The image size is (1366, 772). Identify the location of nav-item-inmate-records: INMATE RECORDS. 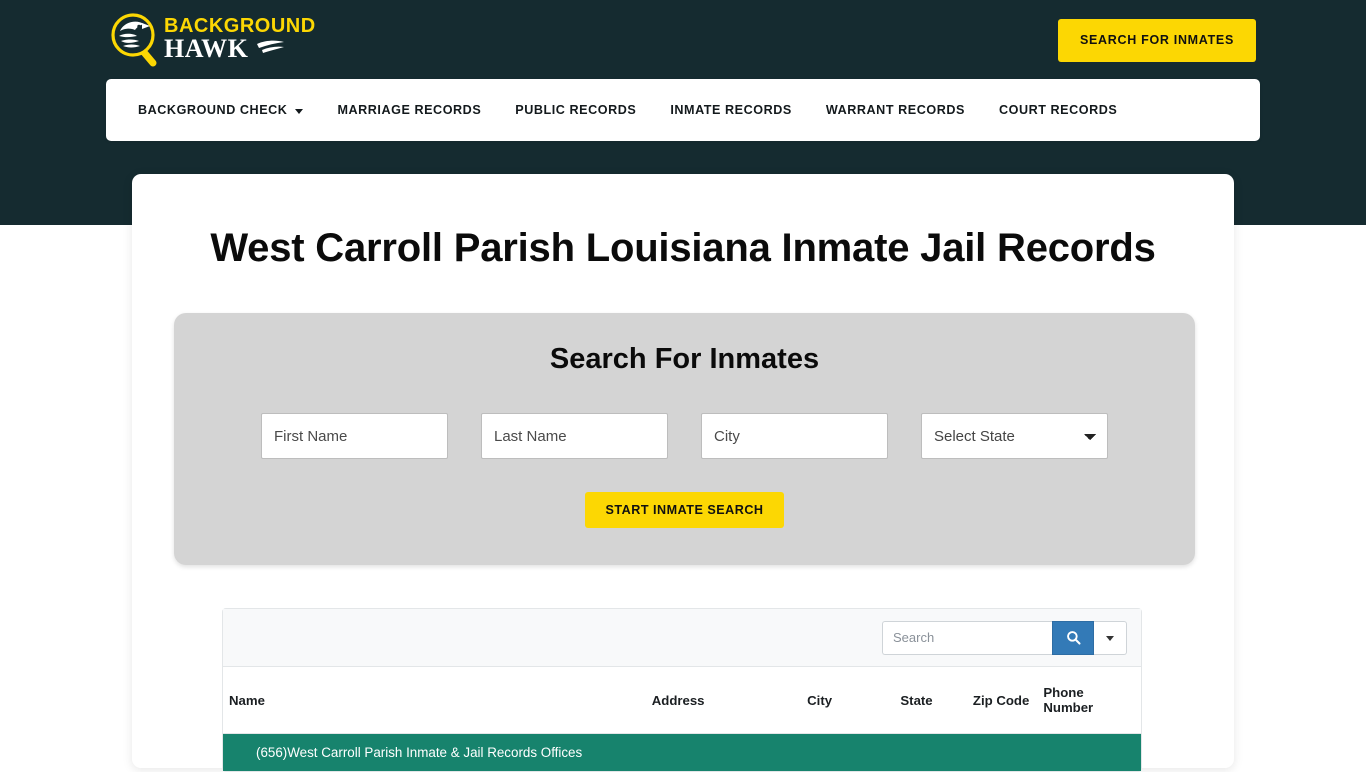
(731, 110).